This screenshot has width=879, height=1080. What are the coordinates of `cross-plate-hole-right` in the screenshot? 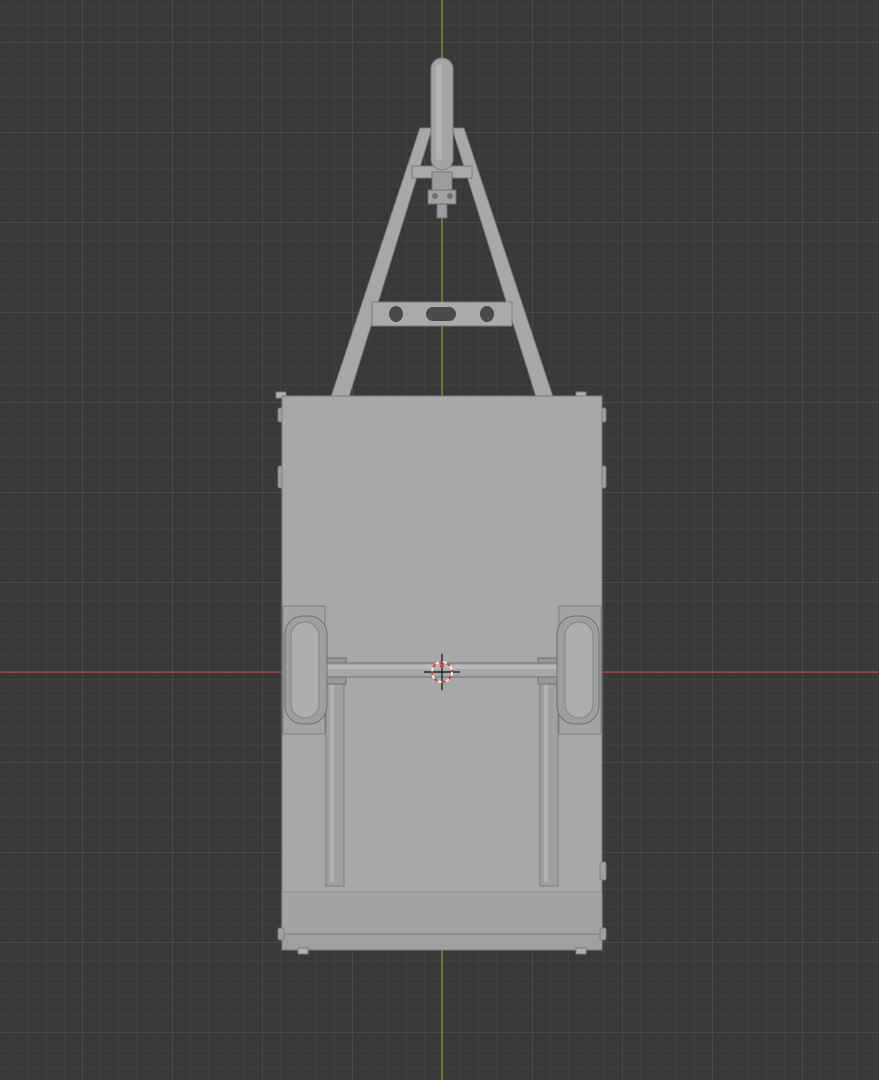 It's located at (487, 314).